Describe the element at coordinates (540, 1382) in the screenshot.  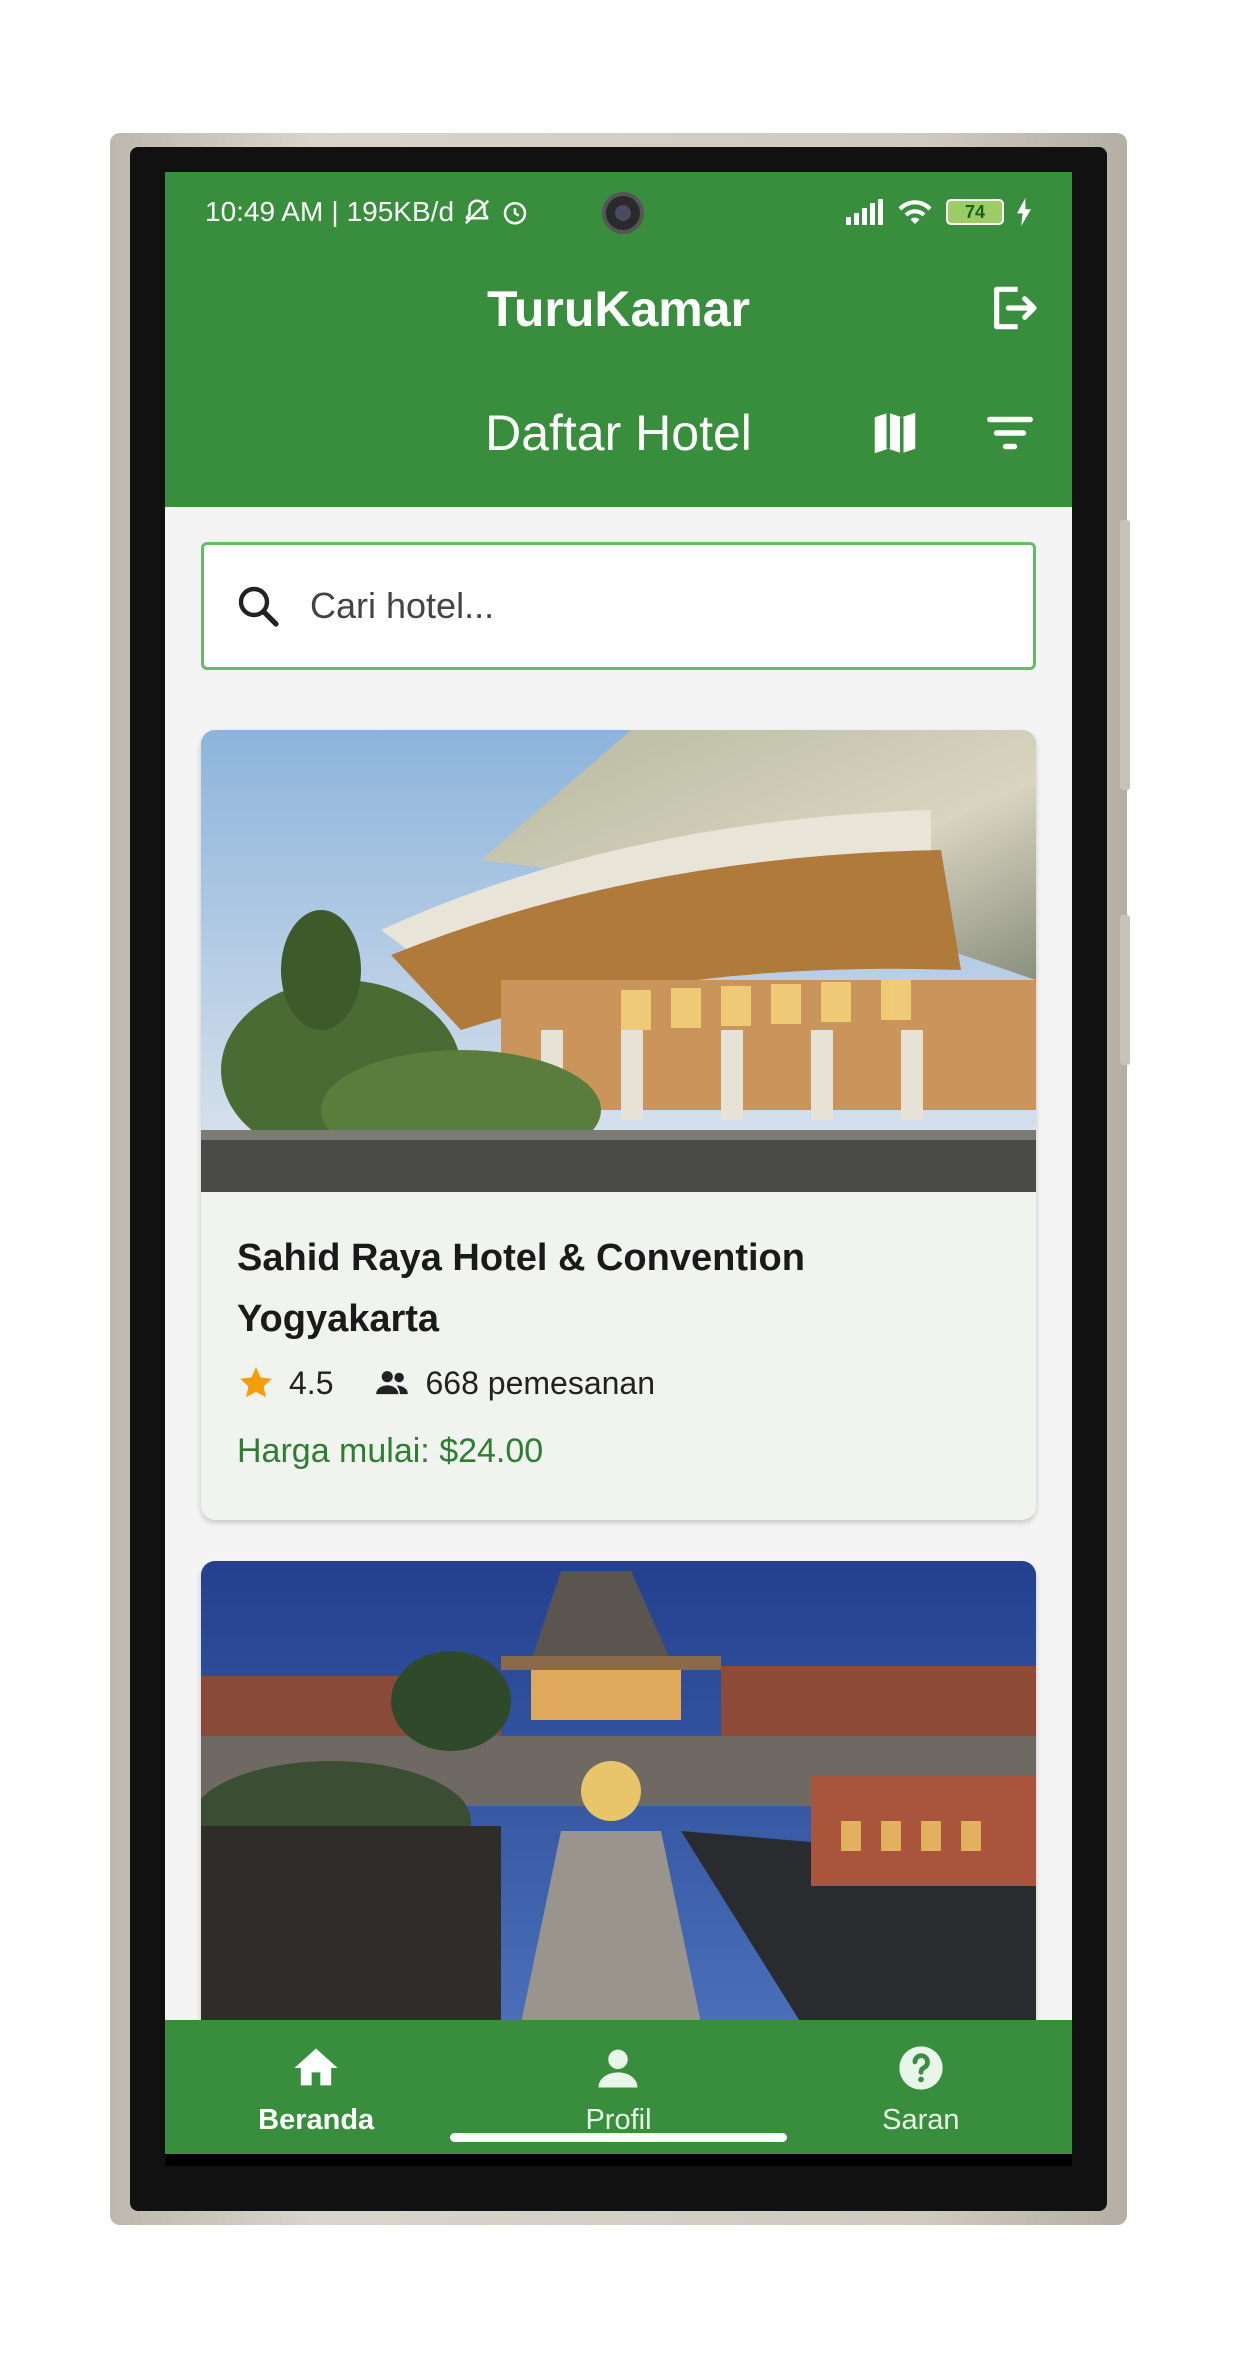
I see `hotel-bookings: 668 pemesanan` at that location.